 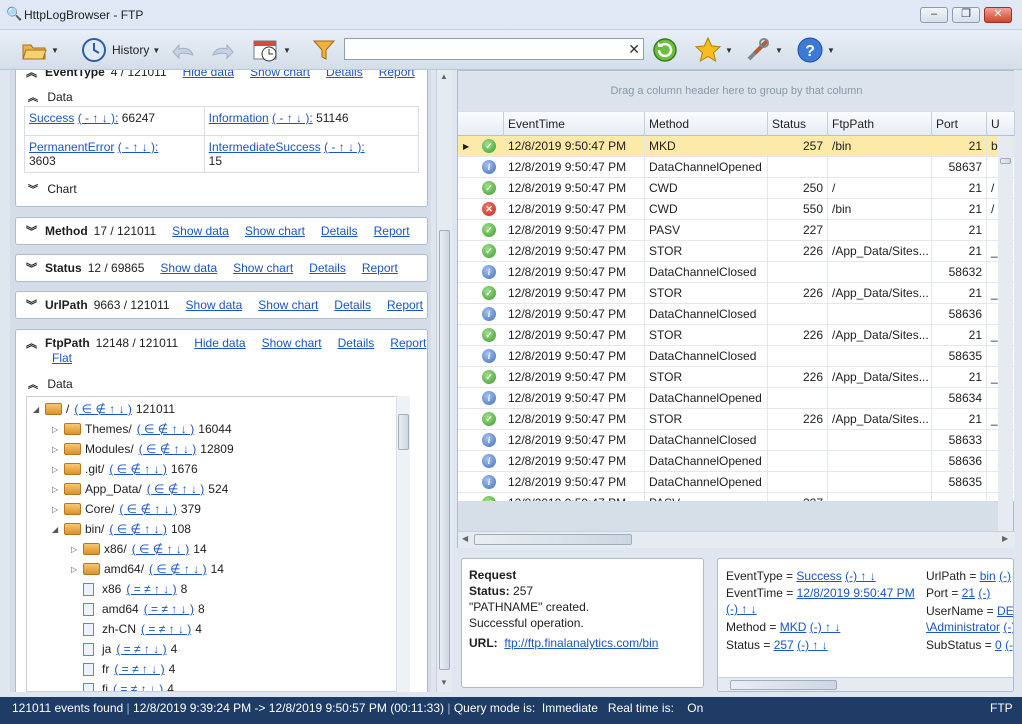 What do you see at coordinates (98, 118) in the screenshot?
I see `filter-ops: ( - ↑ ↓ ):` at bounding box center [98, 118].